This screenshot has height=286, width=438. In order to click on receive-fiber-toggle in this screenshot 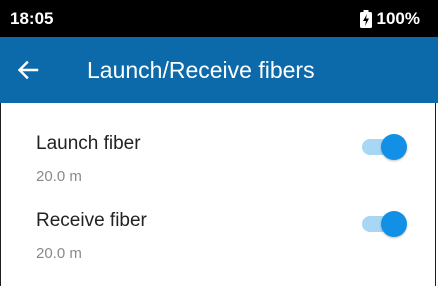, I will do `click(385, 224)`.